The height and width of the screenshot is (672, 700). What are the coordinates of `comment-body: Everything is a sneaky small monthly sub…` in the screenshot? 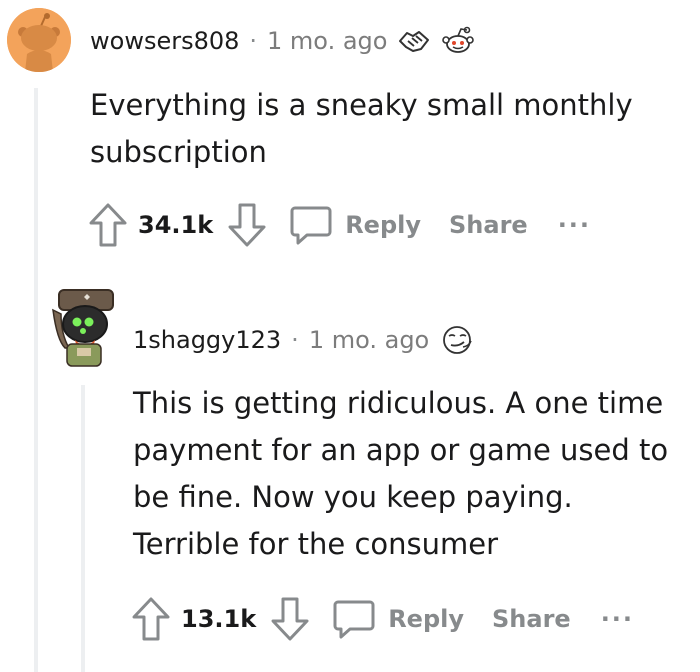 It's located at (361, 128).